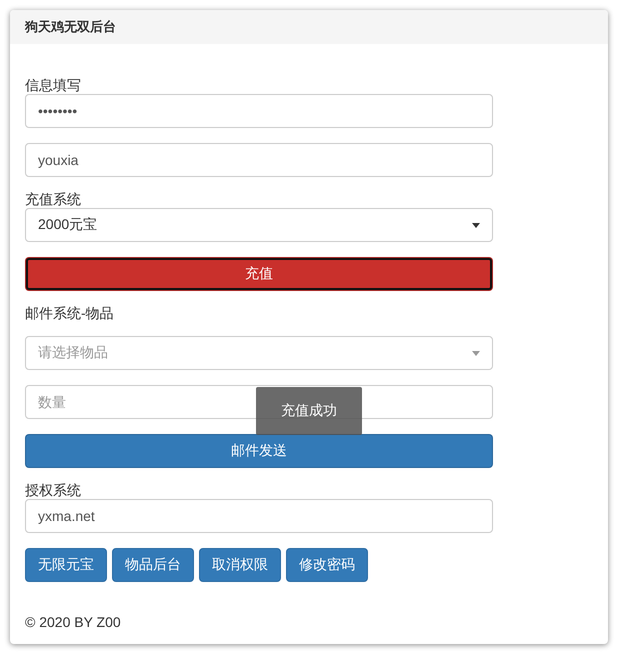  Describe the element at coordinates (70, 313) in the screenshot. I see `section-label: 邮件系统-物品` at that location.